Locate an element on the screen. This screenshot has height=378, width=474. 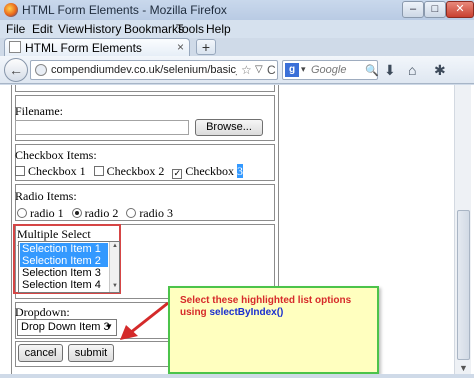
reload-icon: C is located at coordinates (271, 70).